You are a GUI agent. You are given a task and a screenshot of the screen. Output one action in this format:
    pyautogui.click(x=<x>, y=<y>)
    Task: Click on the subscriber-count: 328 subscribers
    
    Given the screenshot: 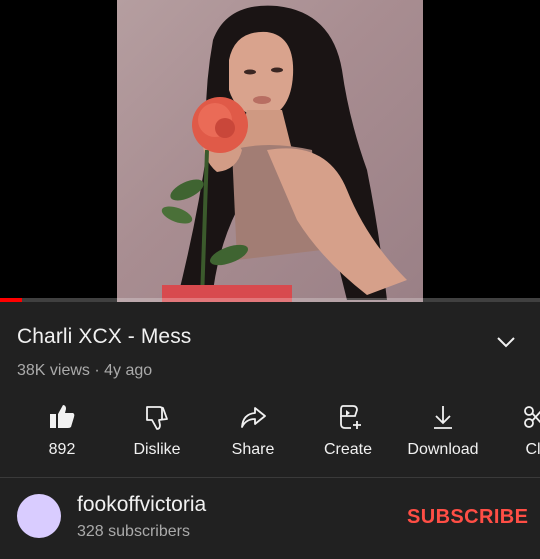 What is the action you would take?
    pyautogui.click(x=133, y=531)
    